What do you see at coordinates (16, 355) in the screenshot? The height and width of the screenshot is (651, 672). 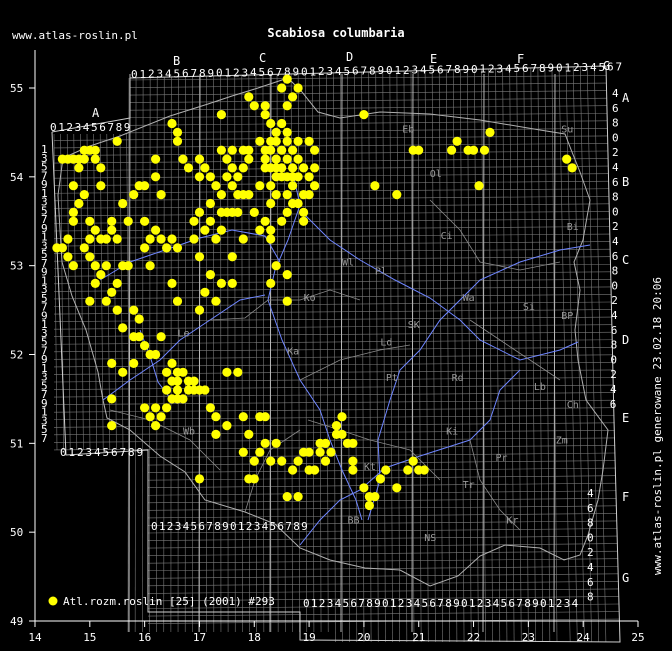 I see `y-tick-label: 52` at bounding box center [16, 355].